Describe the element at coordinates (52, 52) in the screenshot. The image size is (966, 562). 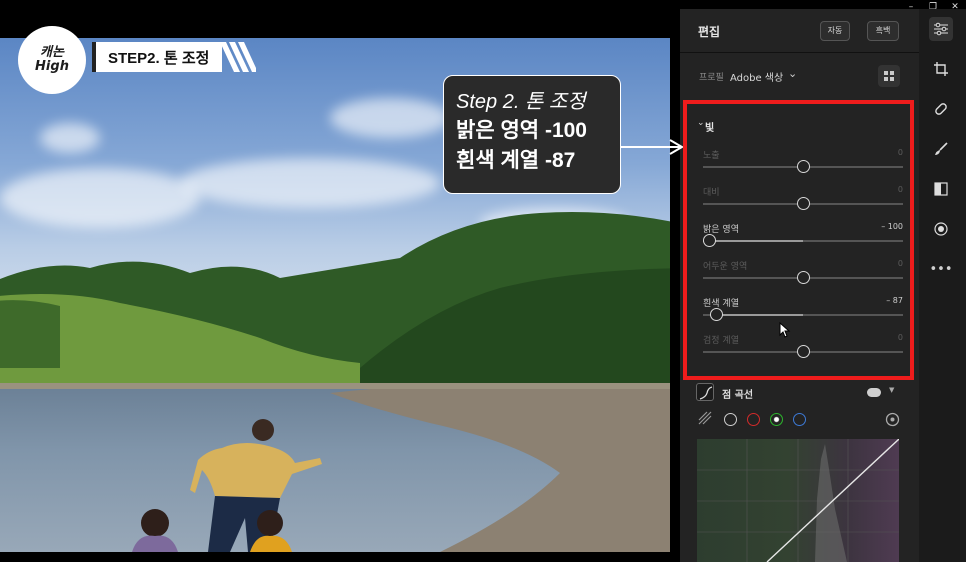
I see `logo-line1: 캐논` at that location.